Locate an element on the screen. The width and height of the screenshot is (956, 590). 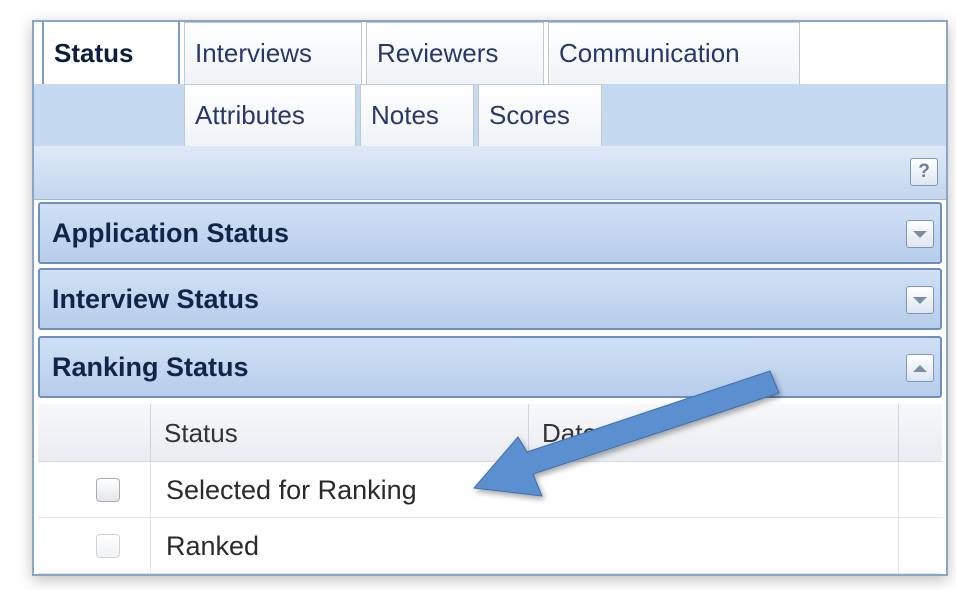
status-label: Ranked is located at coordinates (213, 545).